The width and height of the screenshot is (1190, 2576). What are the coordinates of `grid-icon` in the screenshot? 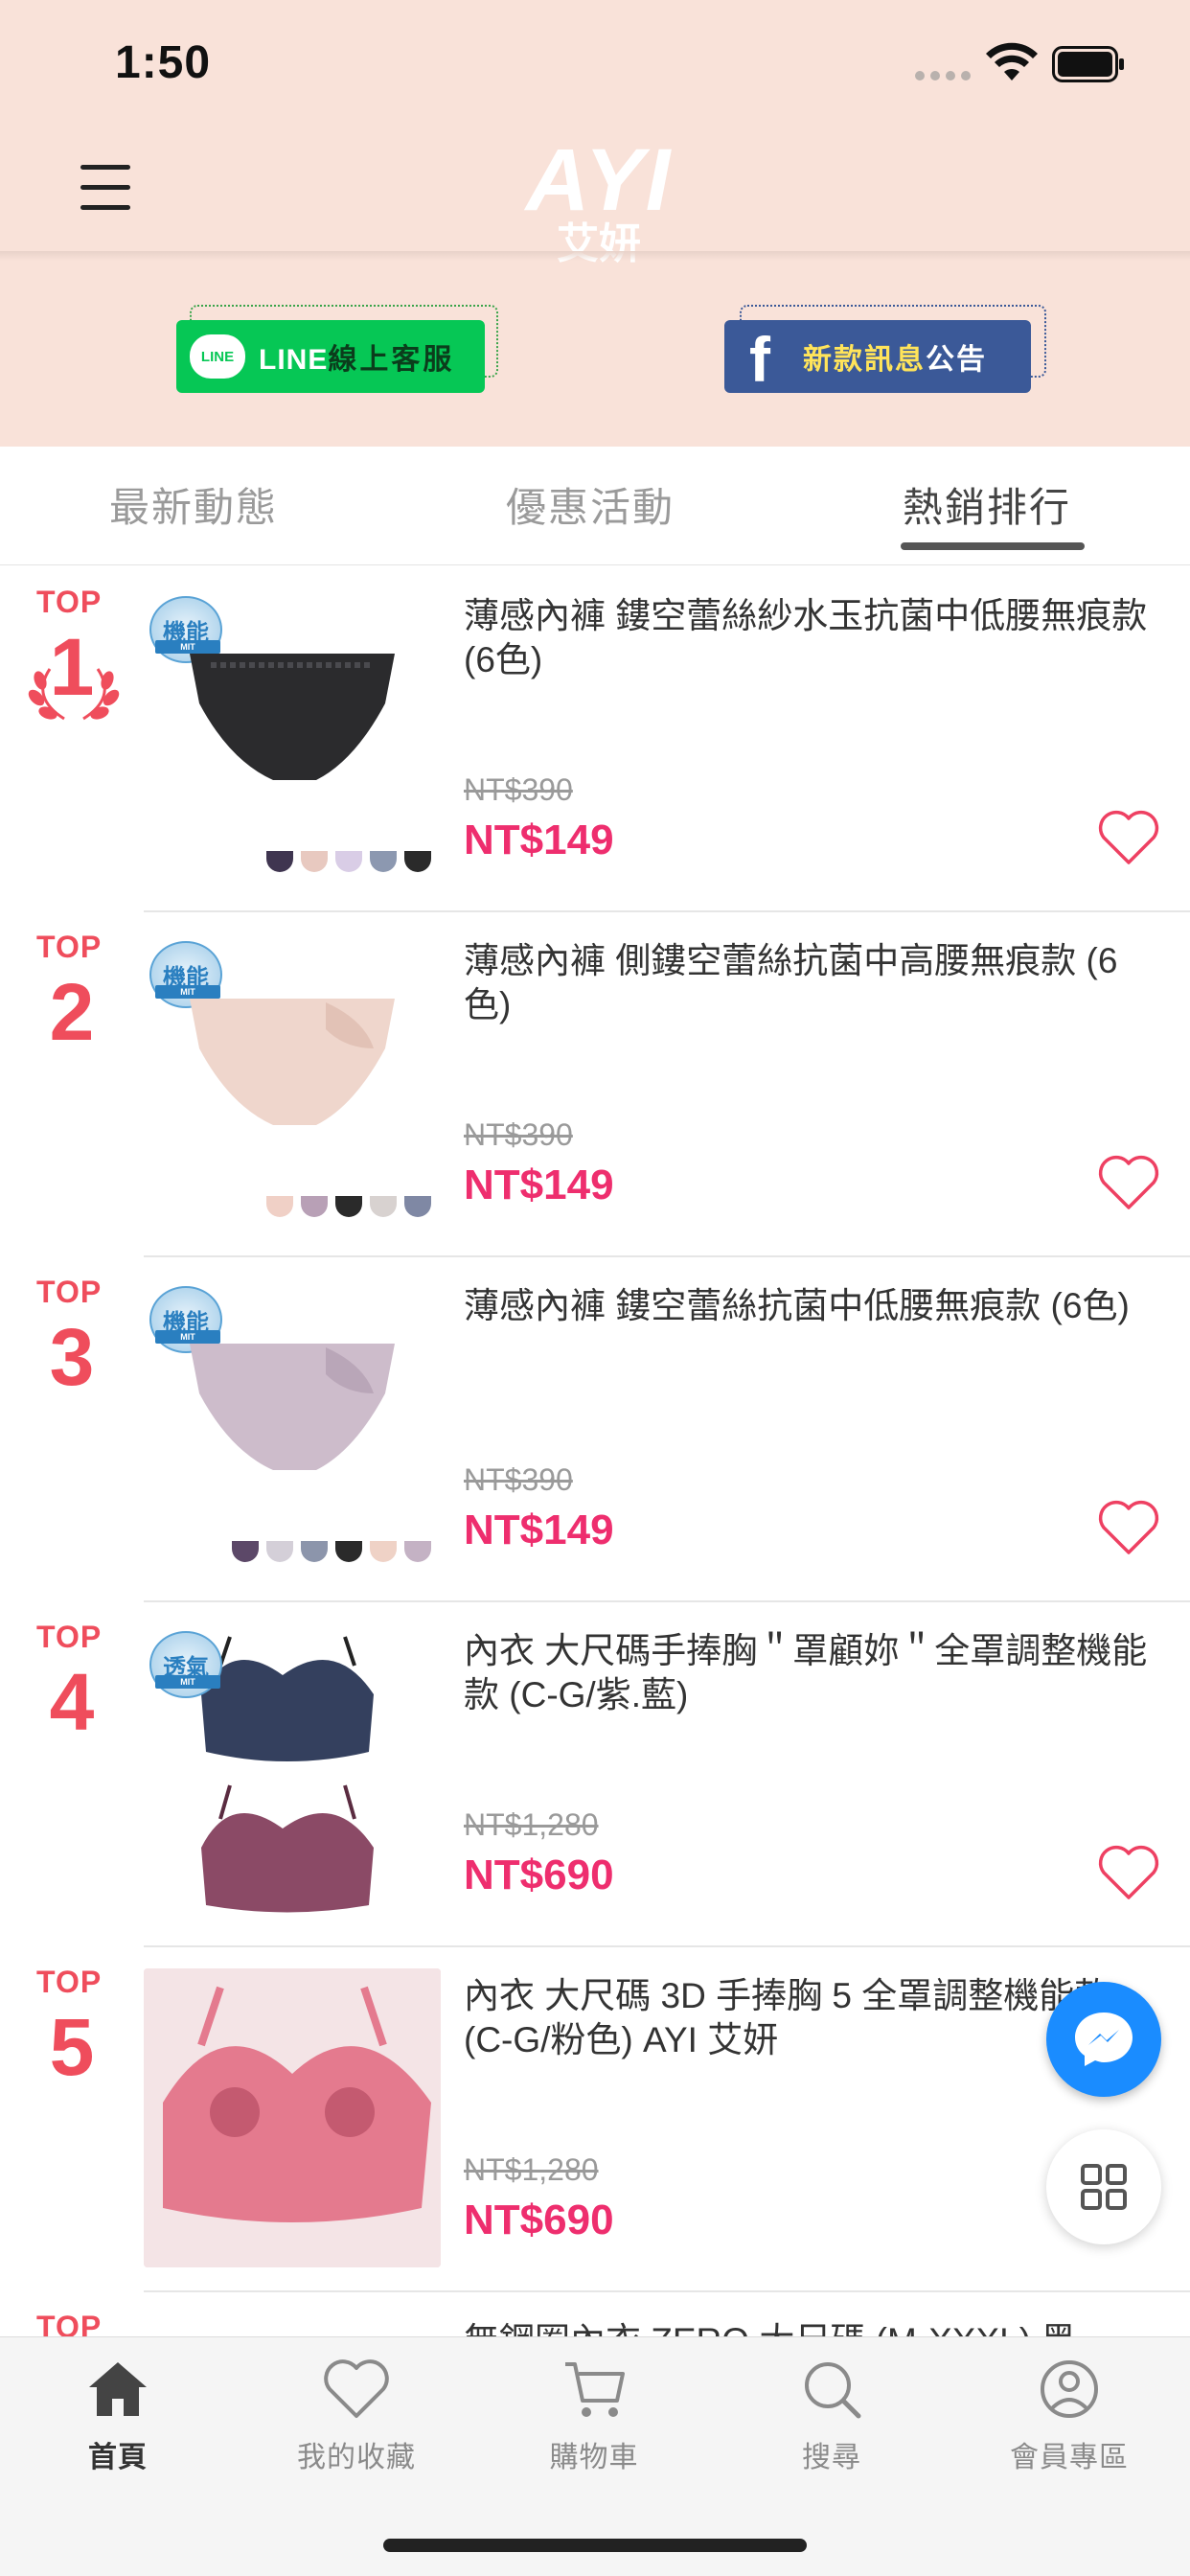 It's located at (1104, 2187).